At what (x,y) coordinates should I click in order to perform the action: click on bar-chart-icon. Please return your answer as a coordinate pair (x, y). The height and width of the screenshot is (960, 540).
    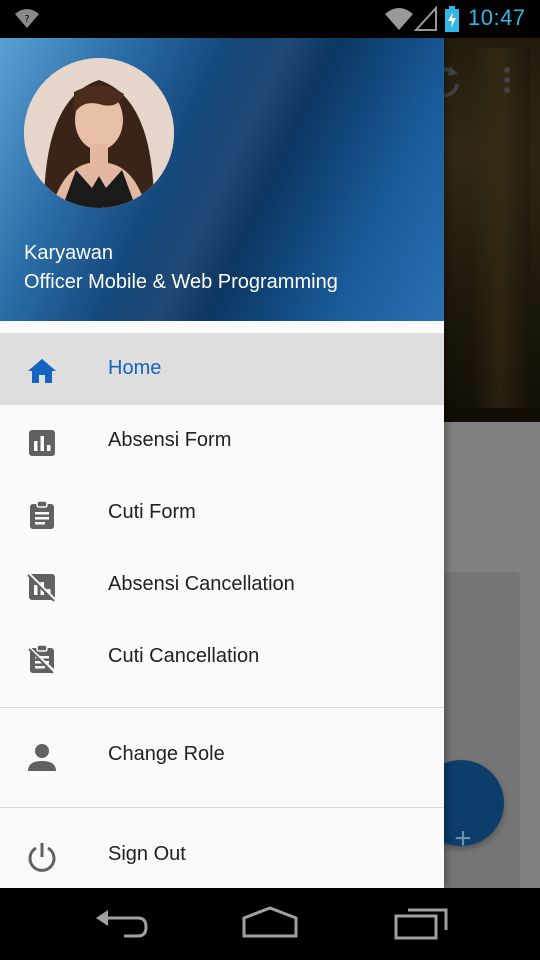
    Looking at the image, I should click on (42, 443).